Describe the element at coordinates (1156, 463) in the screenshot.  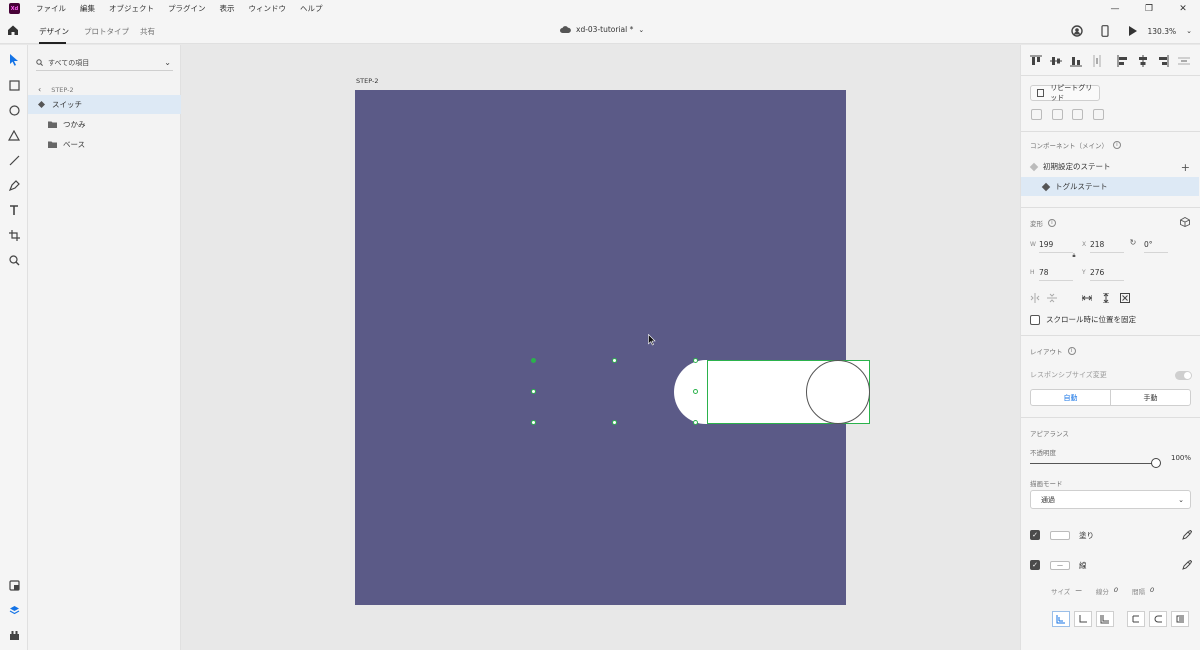
I see `opacity-slider-thumb` at that location.